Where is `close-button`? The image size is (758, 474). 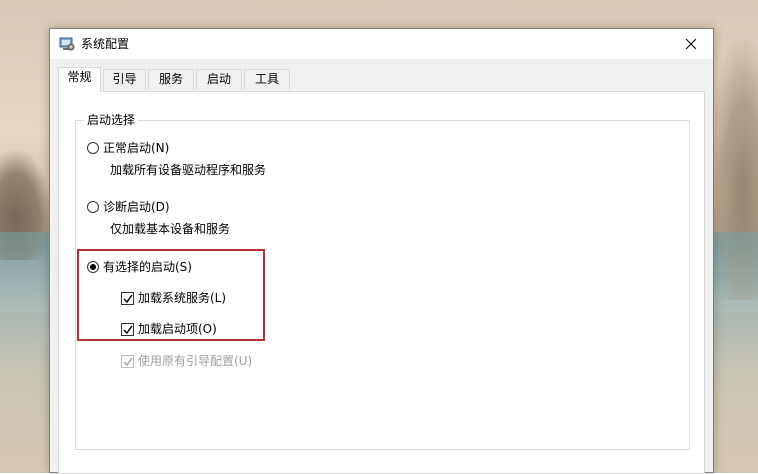
close-button is located at coordinates (691, 44).